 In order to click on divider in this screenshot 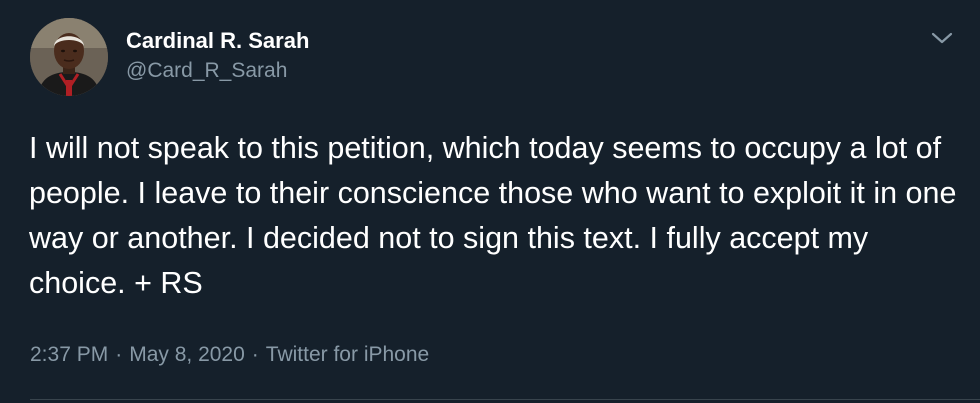, I will do `click(505, 399)`.